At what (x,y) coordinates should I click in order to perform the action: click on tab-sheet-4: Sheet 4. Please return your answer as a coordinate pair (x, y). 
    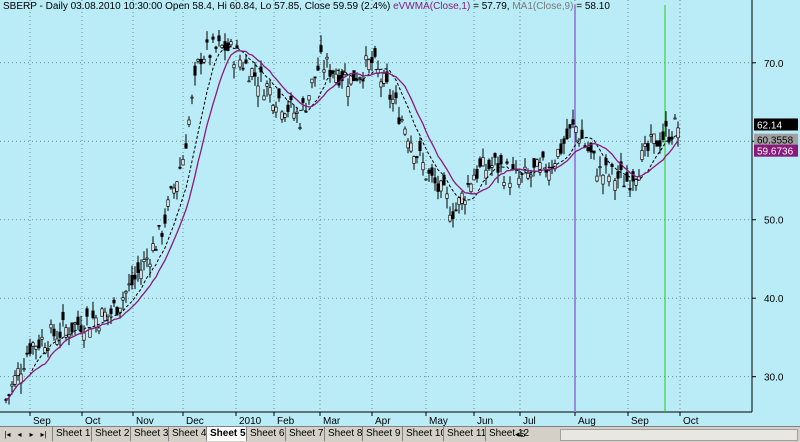
    Looking at the image, I should click on (189, 434).